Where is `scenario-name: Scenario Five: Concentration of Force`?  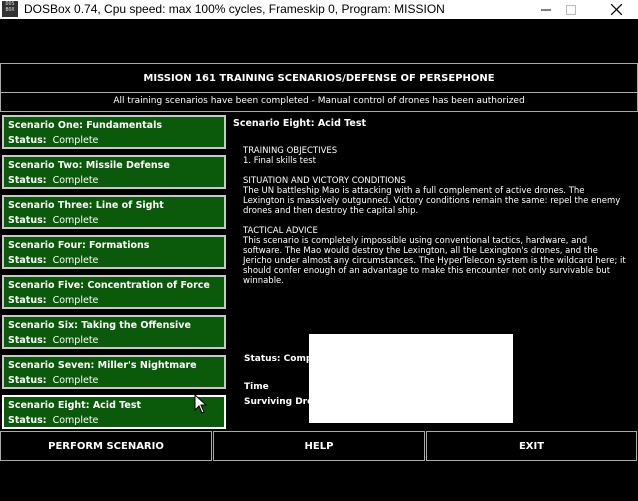
scenario-name: Scenario Five: Concentration of Force is located at coordinates (109, 285).